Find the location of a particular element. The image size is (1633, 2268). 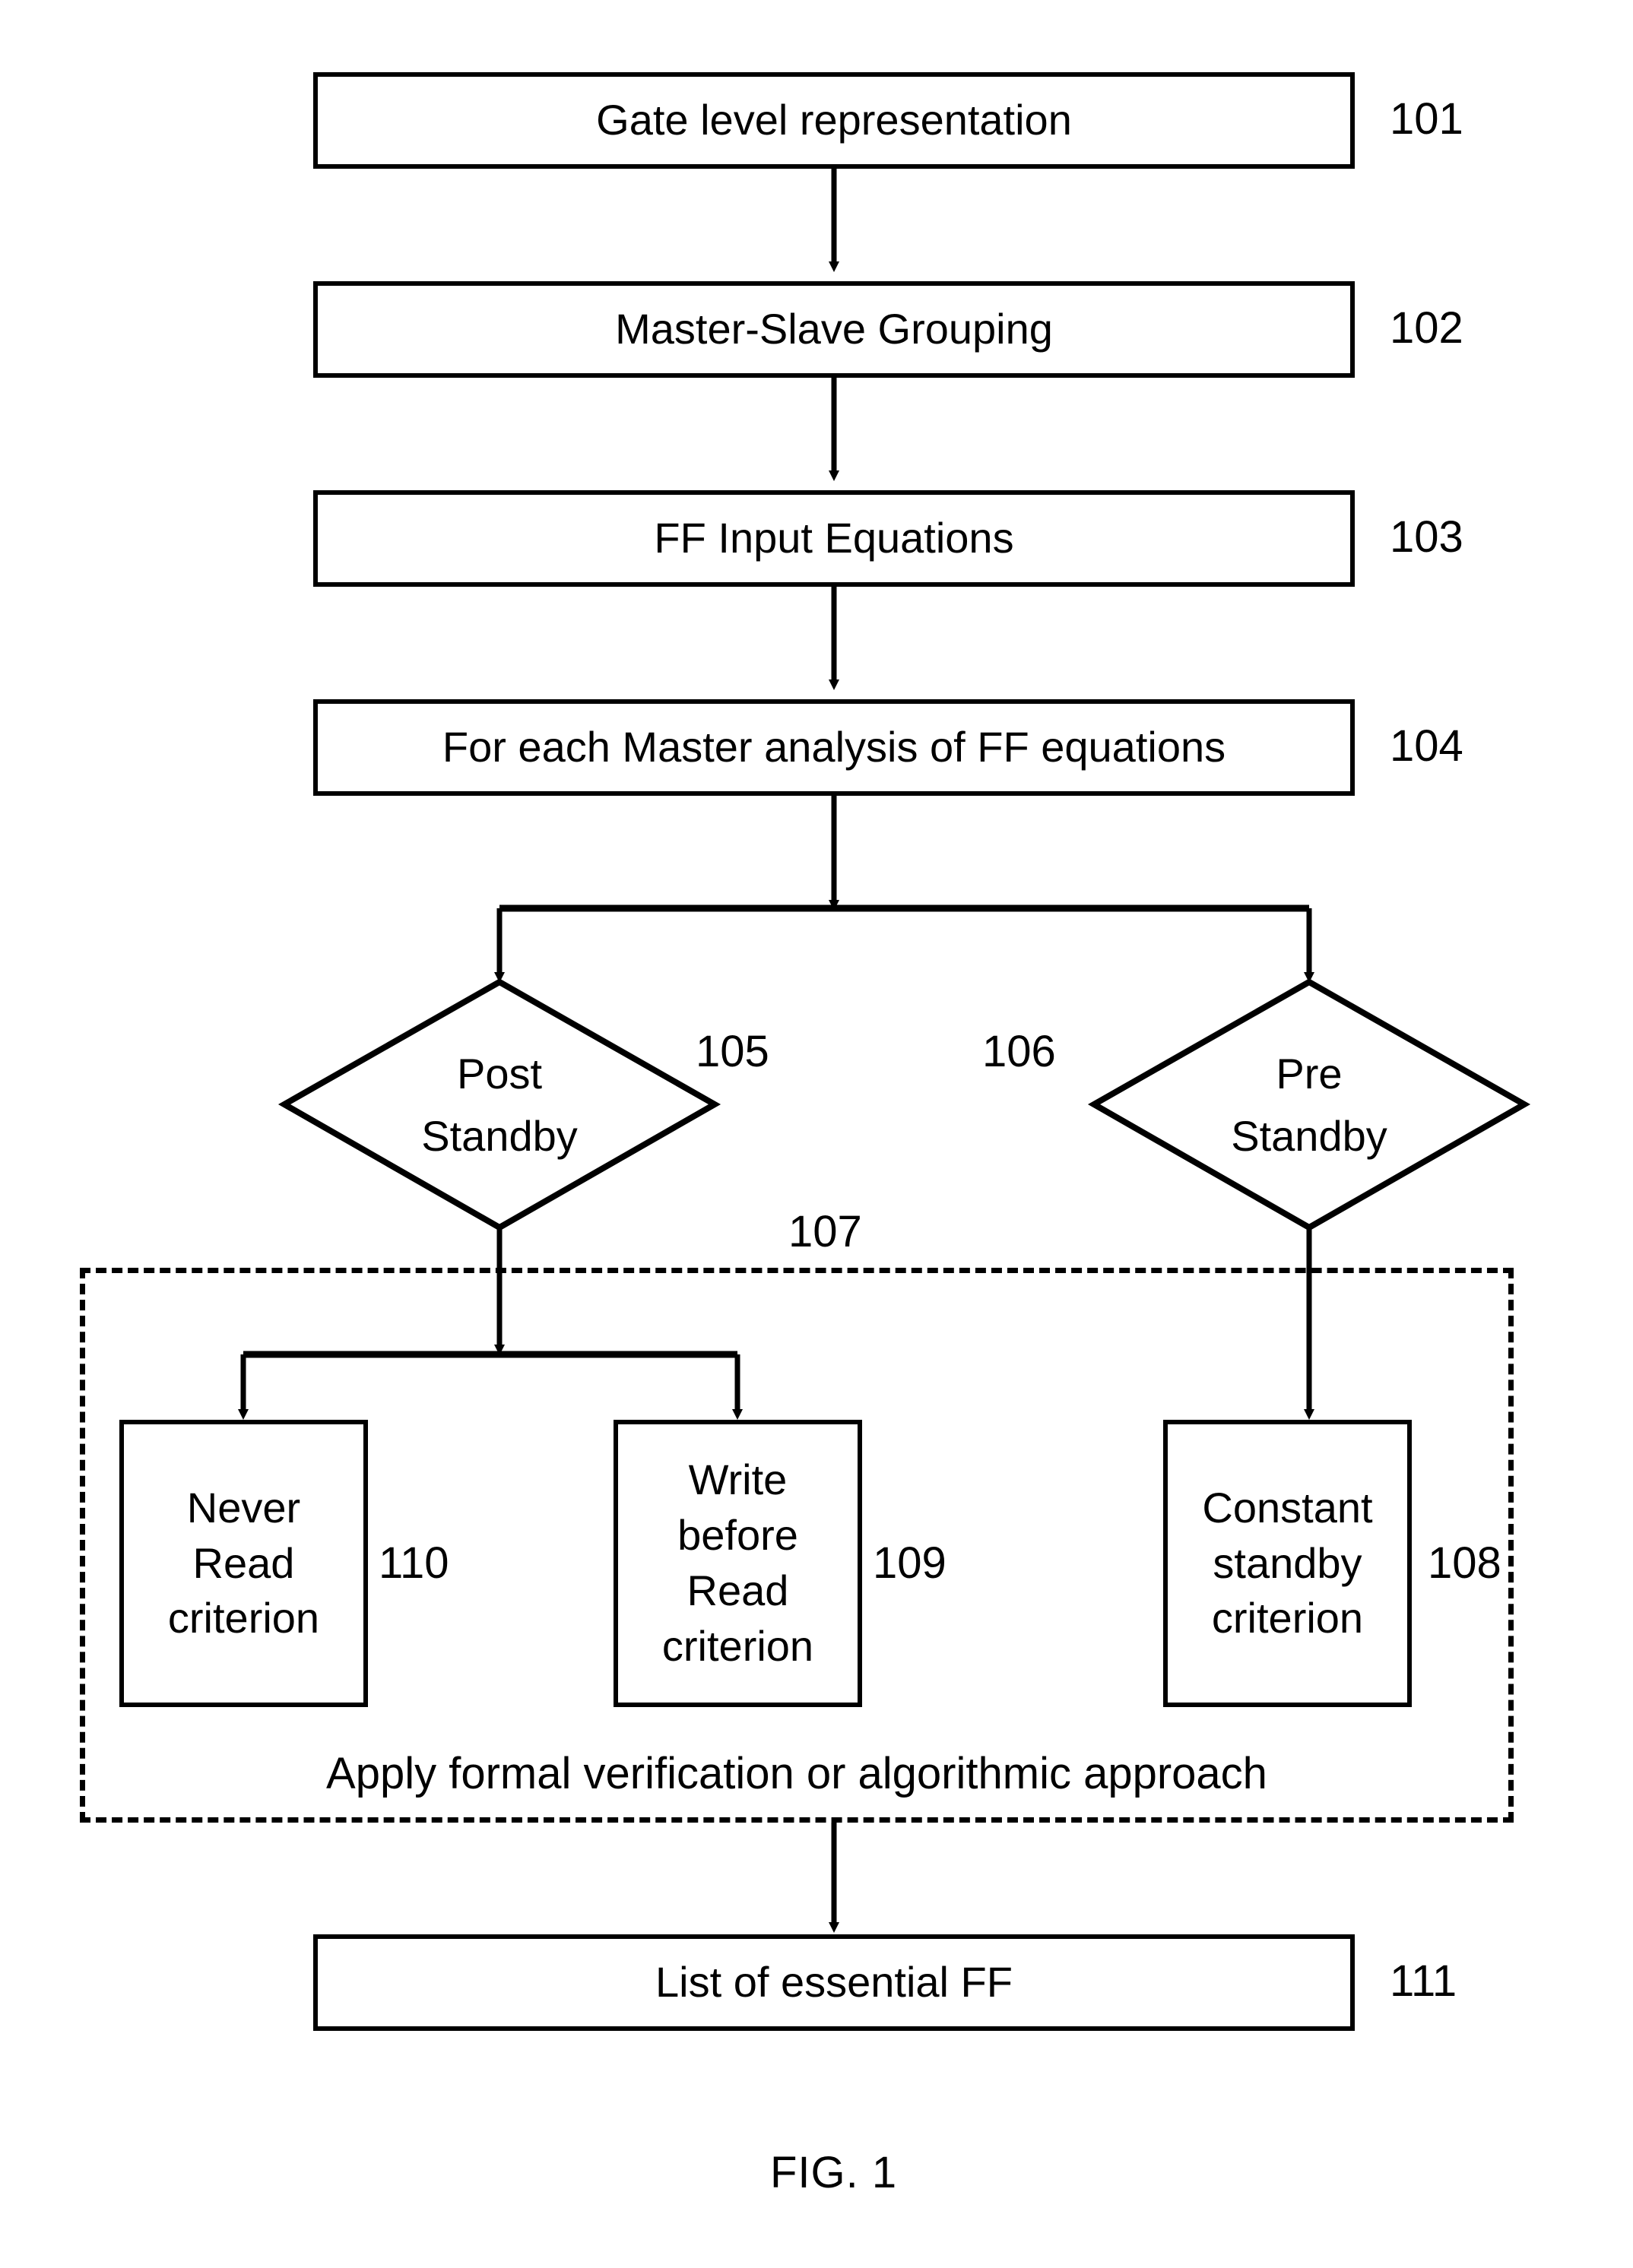

diamond-label-105-line1: Post is located at coordinates (500, 1074).